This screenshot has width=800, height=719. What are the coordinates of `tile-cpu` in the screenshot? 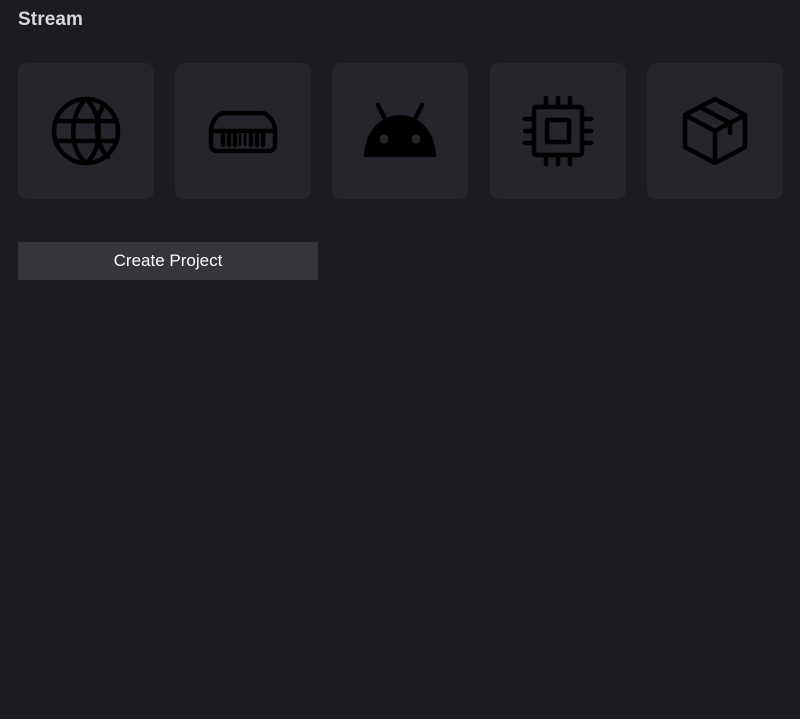 It's located at (558, 131).